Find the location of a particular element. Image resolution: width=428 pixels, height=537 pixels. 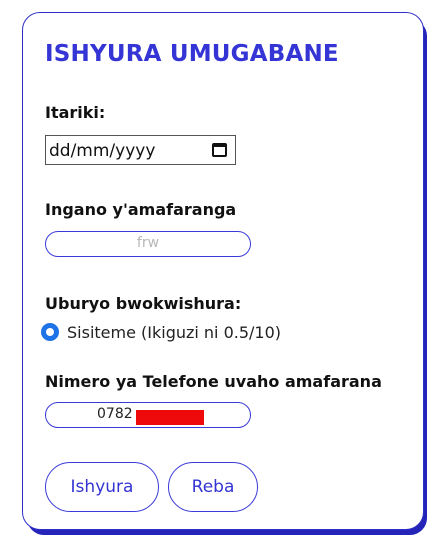

redaction-bar is located at coordinates (170, 417).